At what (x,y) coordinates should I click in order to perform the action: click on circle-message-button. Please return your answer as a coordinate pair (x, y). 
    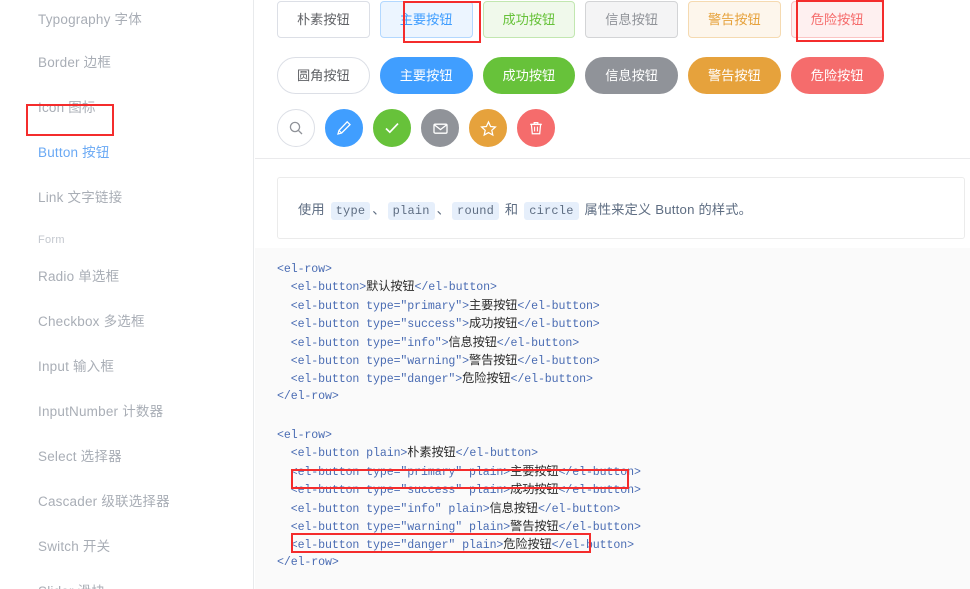
    Looking at the image, I should click on (440, 128).